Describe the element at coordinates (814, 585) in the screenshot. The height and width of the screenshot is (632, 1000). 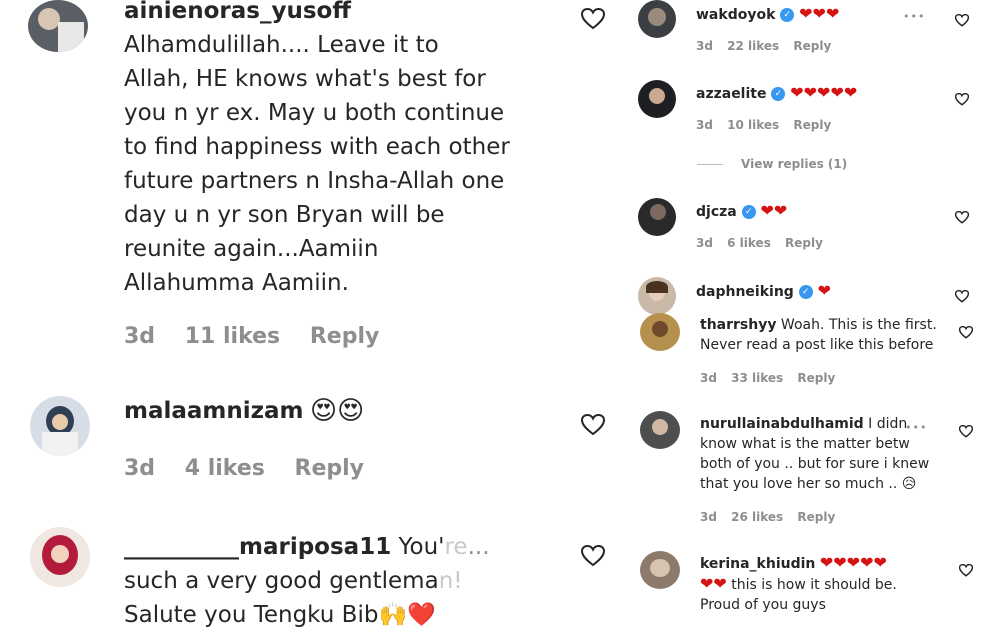
I see `comment-line: this is how it should be.` at that location.